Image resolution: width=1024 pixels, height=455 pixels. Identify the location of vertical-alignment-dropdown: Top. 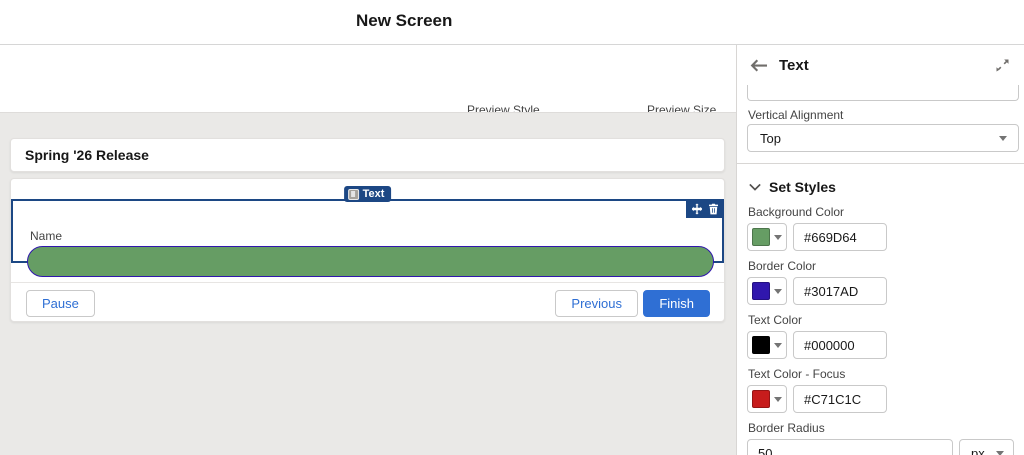
(883, 138).